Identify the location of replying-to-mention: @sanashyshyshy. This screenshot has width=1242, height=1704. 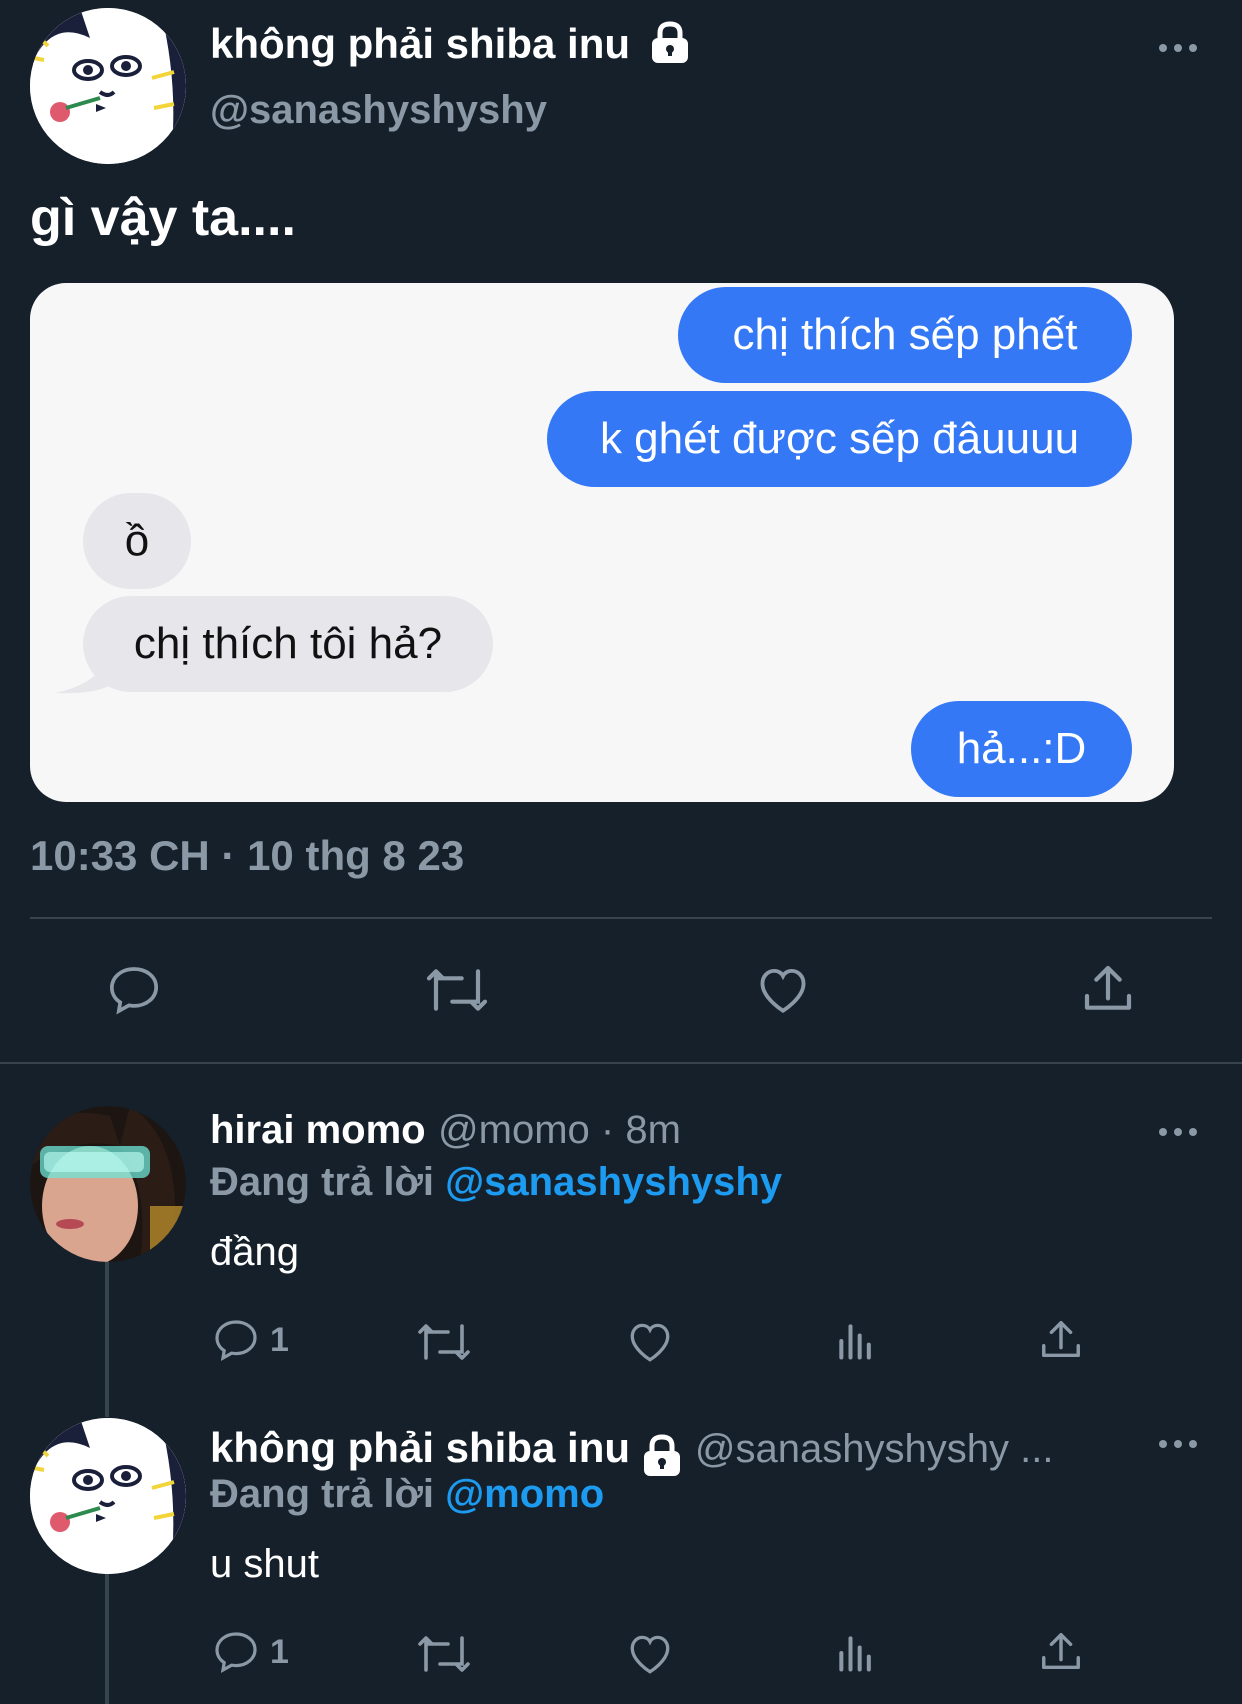
(613, 1182).